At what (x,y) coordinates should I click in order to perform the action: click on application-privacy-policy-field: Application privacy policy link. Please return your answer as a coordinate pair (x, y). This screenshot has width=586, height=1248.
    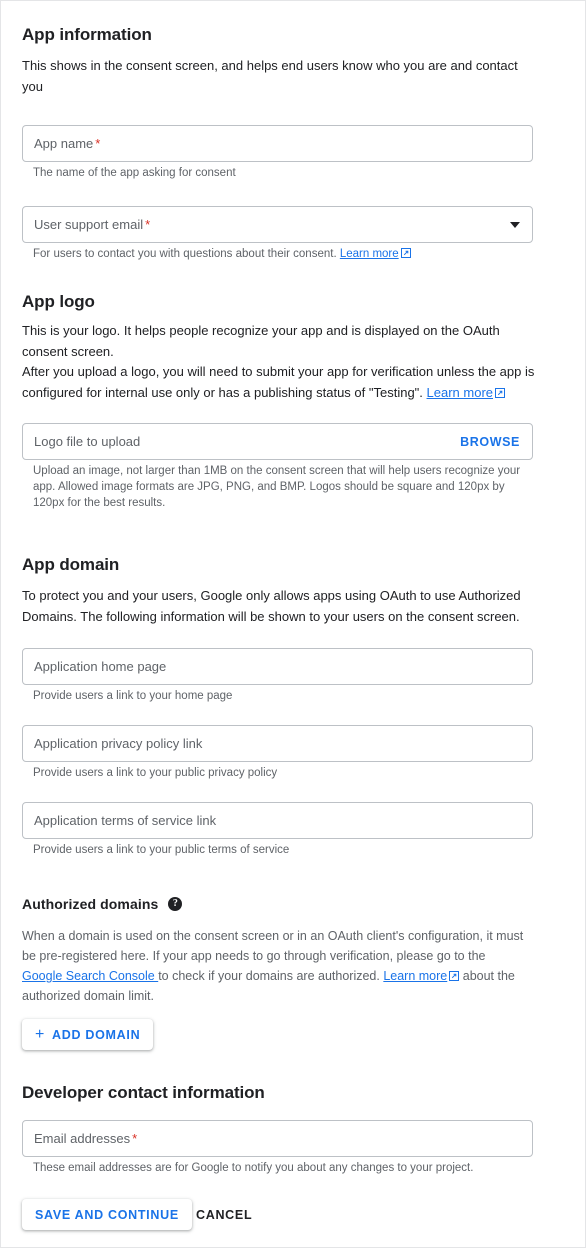
    Looking at the image, I should click on (277, 743).